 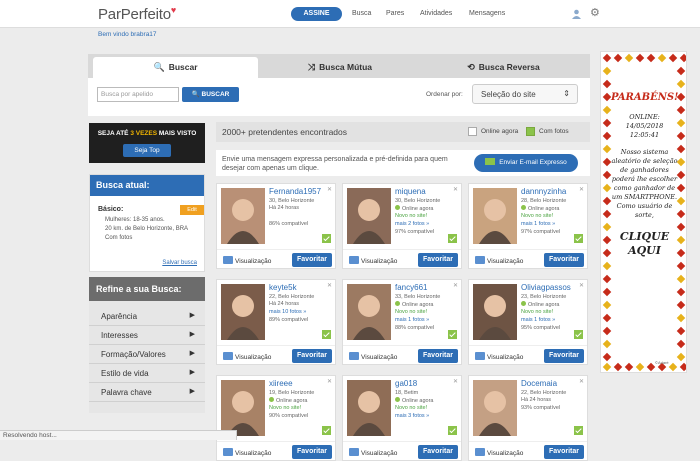 What do you see at coordinates (595, 13) in the screenshot?
I see `gear-icon: ⚙` at bounding box center [595, 13].